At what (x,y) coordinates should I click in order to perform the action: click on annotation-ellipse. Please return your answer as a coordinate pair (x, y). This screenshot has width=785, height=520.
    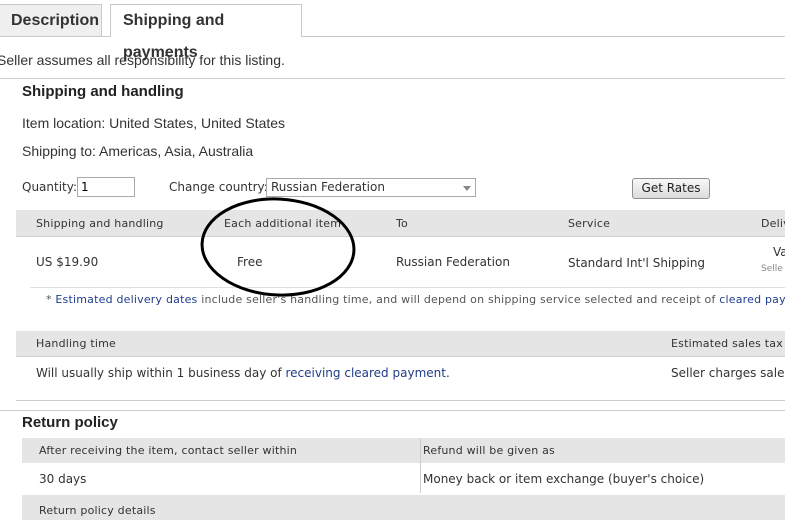
    Looking at the image, I should click on (278, 247).